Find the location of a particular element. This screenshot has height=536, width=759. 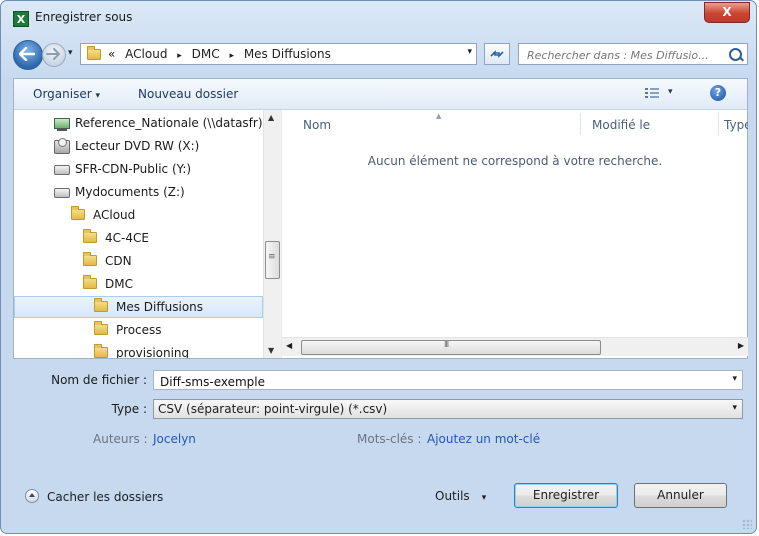

back-arrow-icon is located at coordinates (27, 54).